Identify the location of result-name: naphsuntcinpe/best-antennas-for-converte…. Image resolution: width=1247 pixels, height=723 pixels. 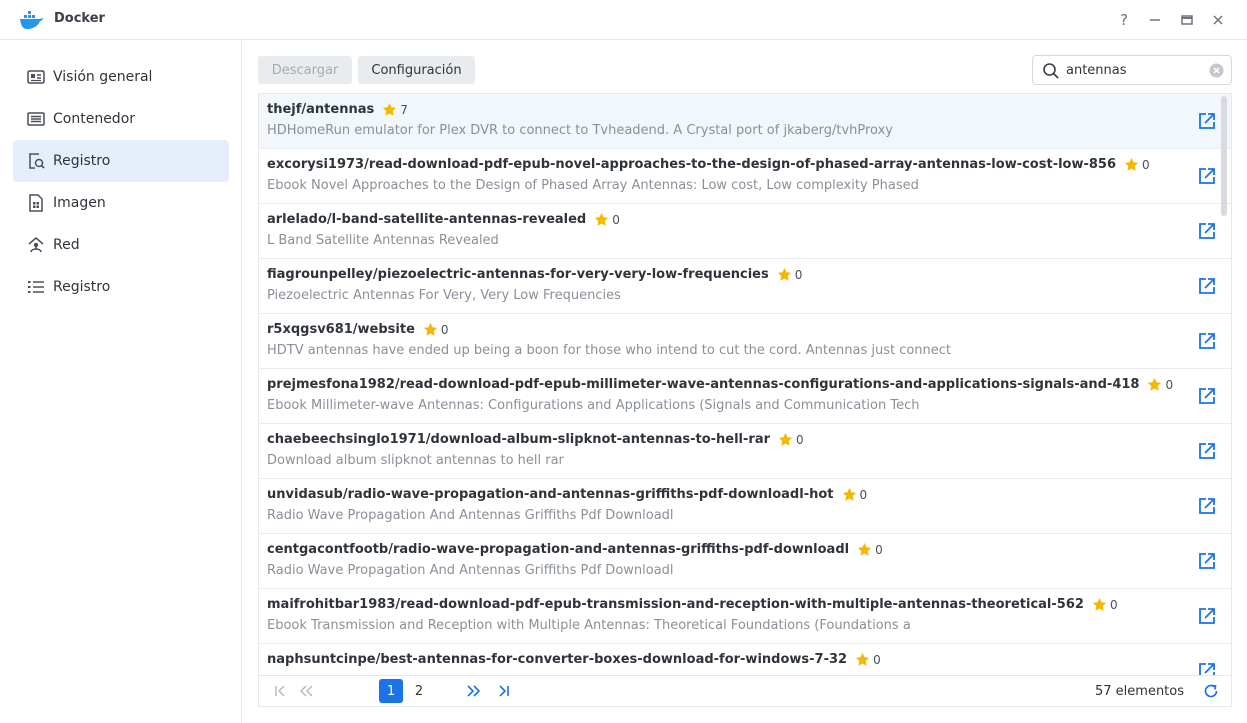
(557, 659).